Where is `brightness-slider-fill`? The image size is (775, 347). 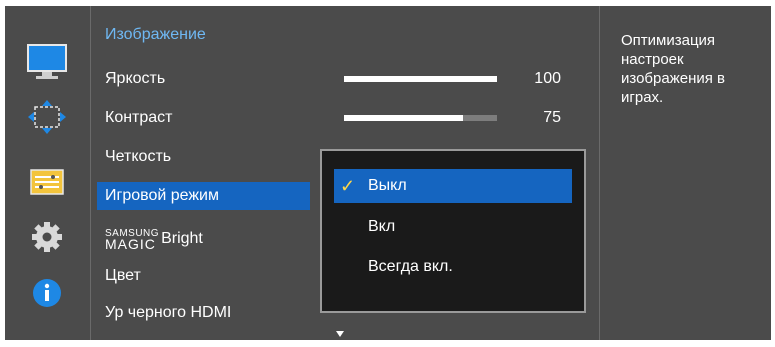 brightness-slider-fill is located at coordinates (420, 79).